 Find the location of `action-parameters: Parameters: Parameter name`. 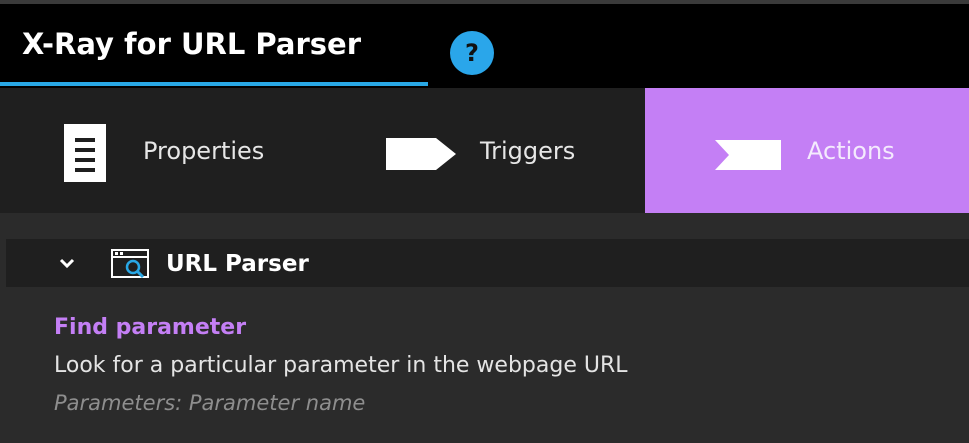

action-parameters: Parameters: Parameter name is located at coordinates (210, 403).